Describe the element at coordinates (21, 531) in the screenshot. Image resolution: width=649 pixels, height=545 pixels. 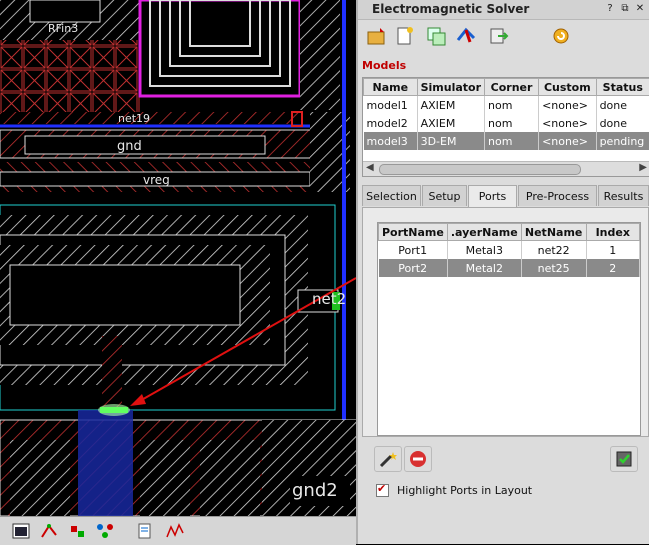
I see `layout-view-icon` at that location.